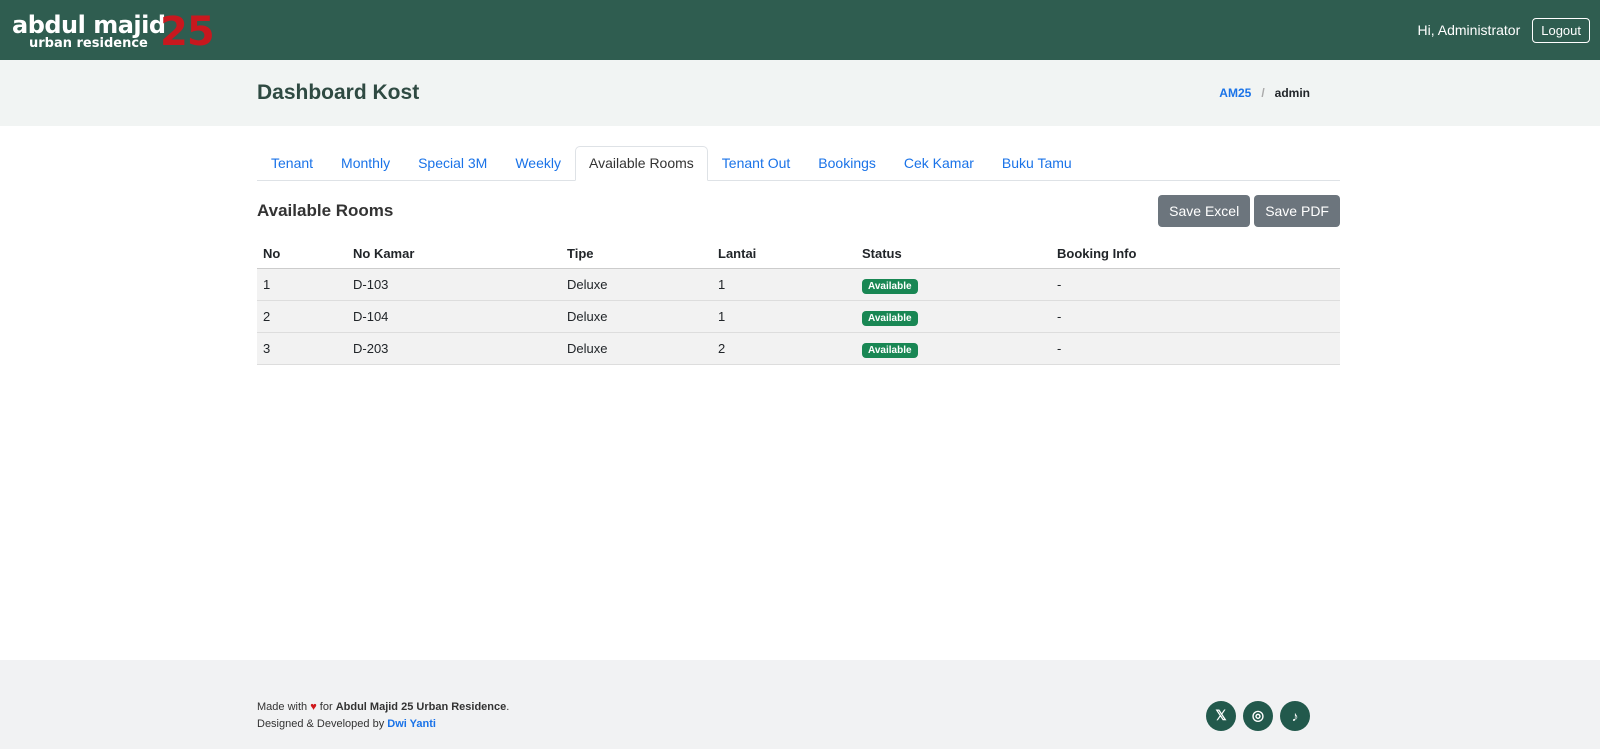 This screenshot has height=749, width=1600. I want to click on breadcrumb-home: AM25, so click(1235, 93).